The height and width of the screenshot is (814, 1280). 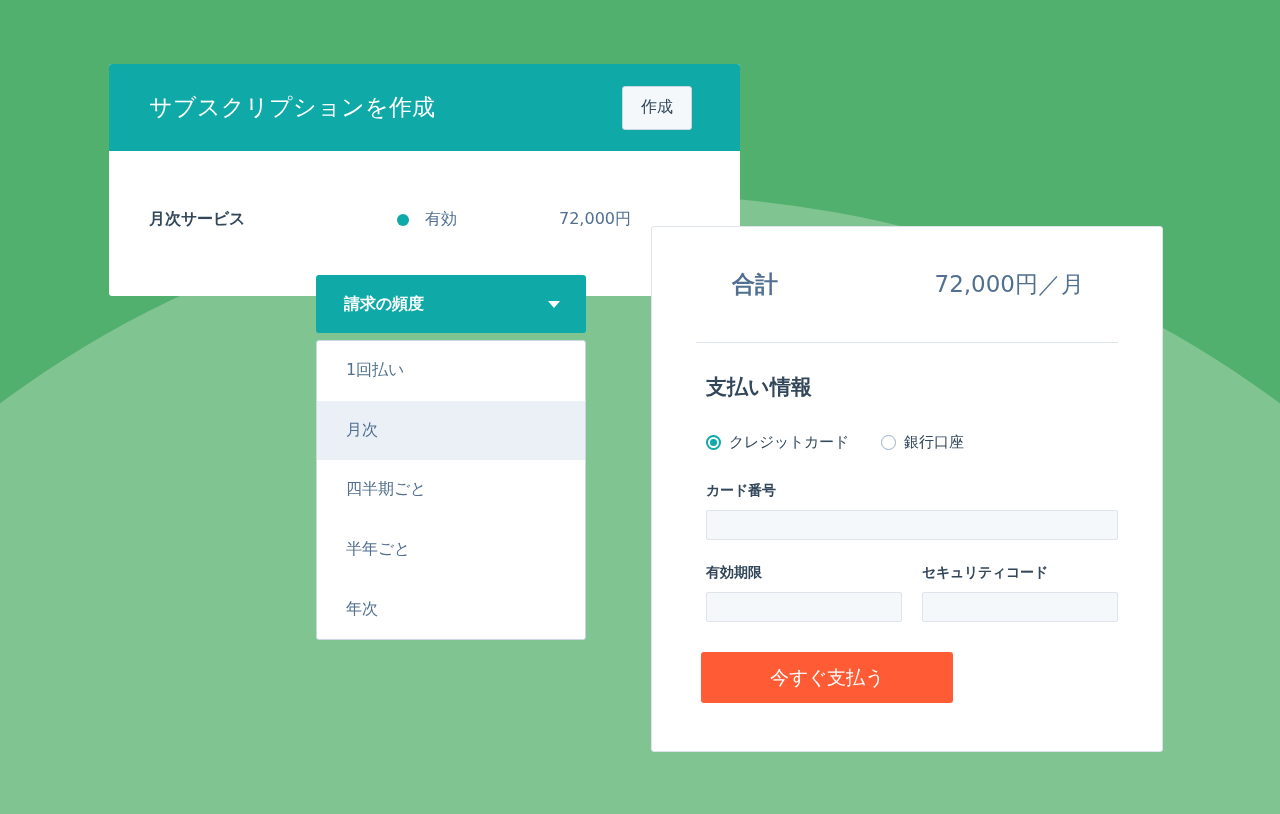 I want to click on status-text: 有効, so click(x=441, y=219).